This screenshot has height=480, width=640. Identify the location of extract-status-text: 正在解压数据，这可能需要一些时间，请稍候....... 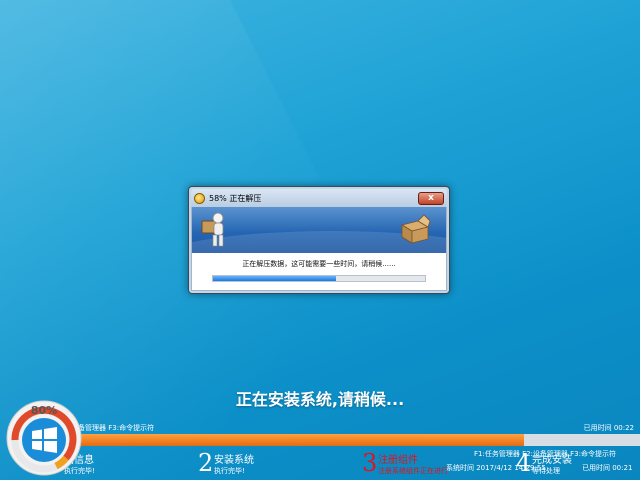
(319, 264).